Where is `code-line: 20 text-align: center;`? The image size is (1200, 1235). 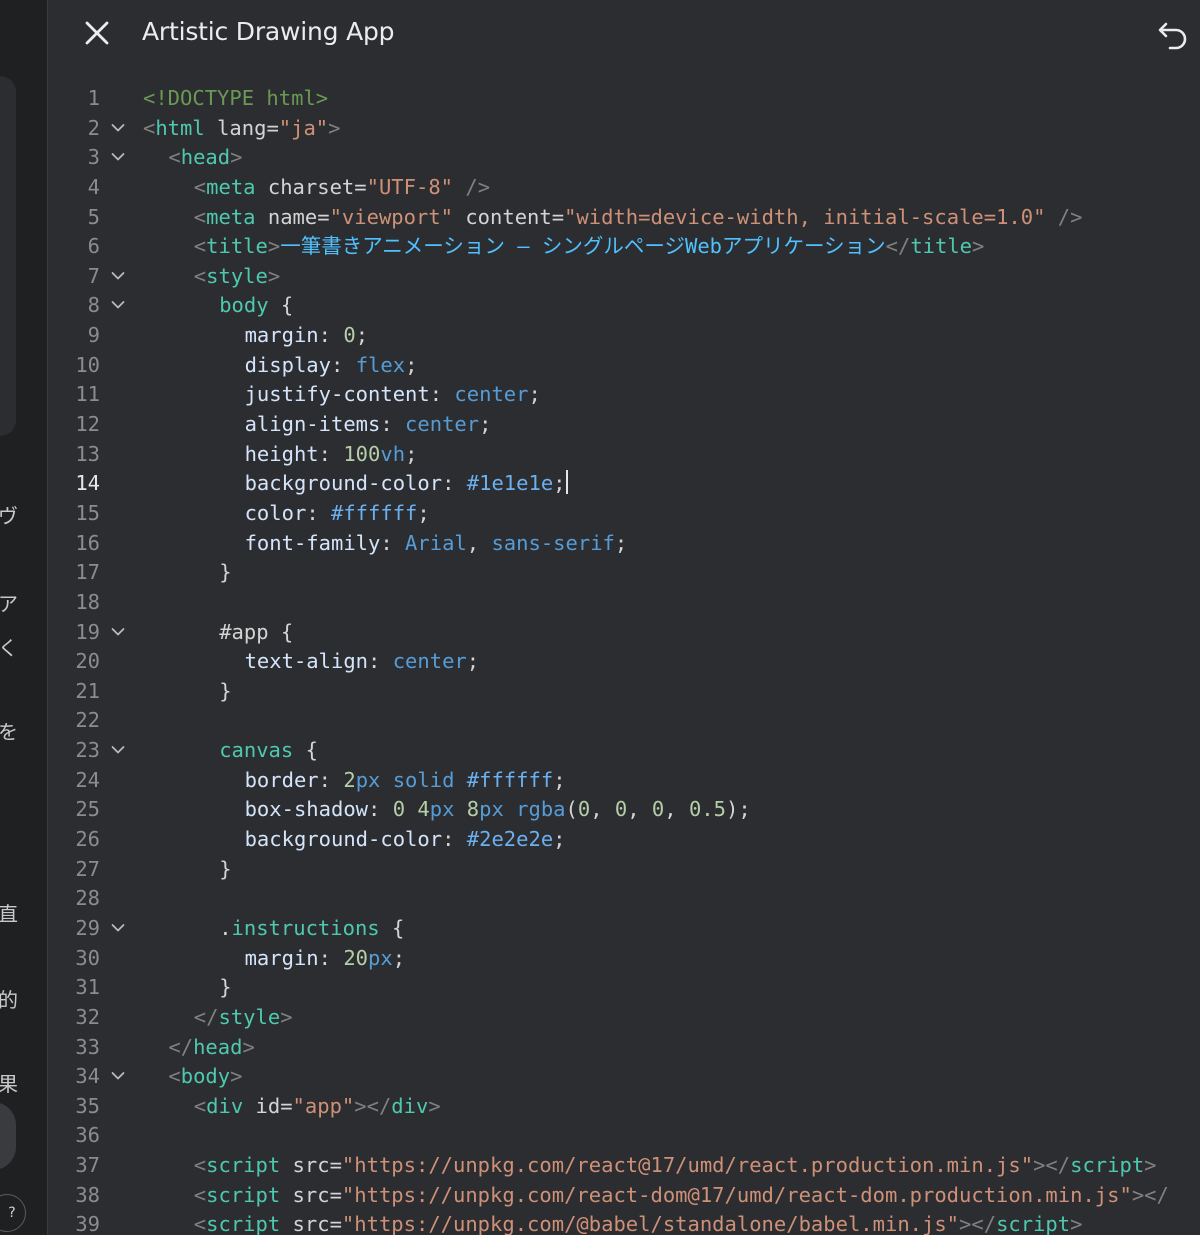
code-line: 20 text-align: center; is located at coordinates (624, 662).